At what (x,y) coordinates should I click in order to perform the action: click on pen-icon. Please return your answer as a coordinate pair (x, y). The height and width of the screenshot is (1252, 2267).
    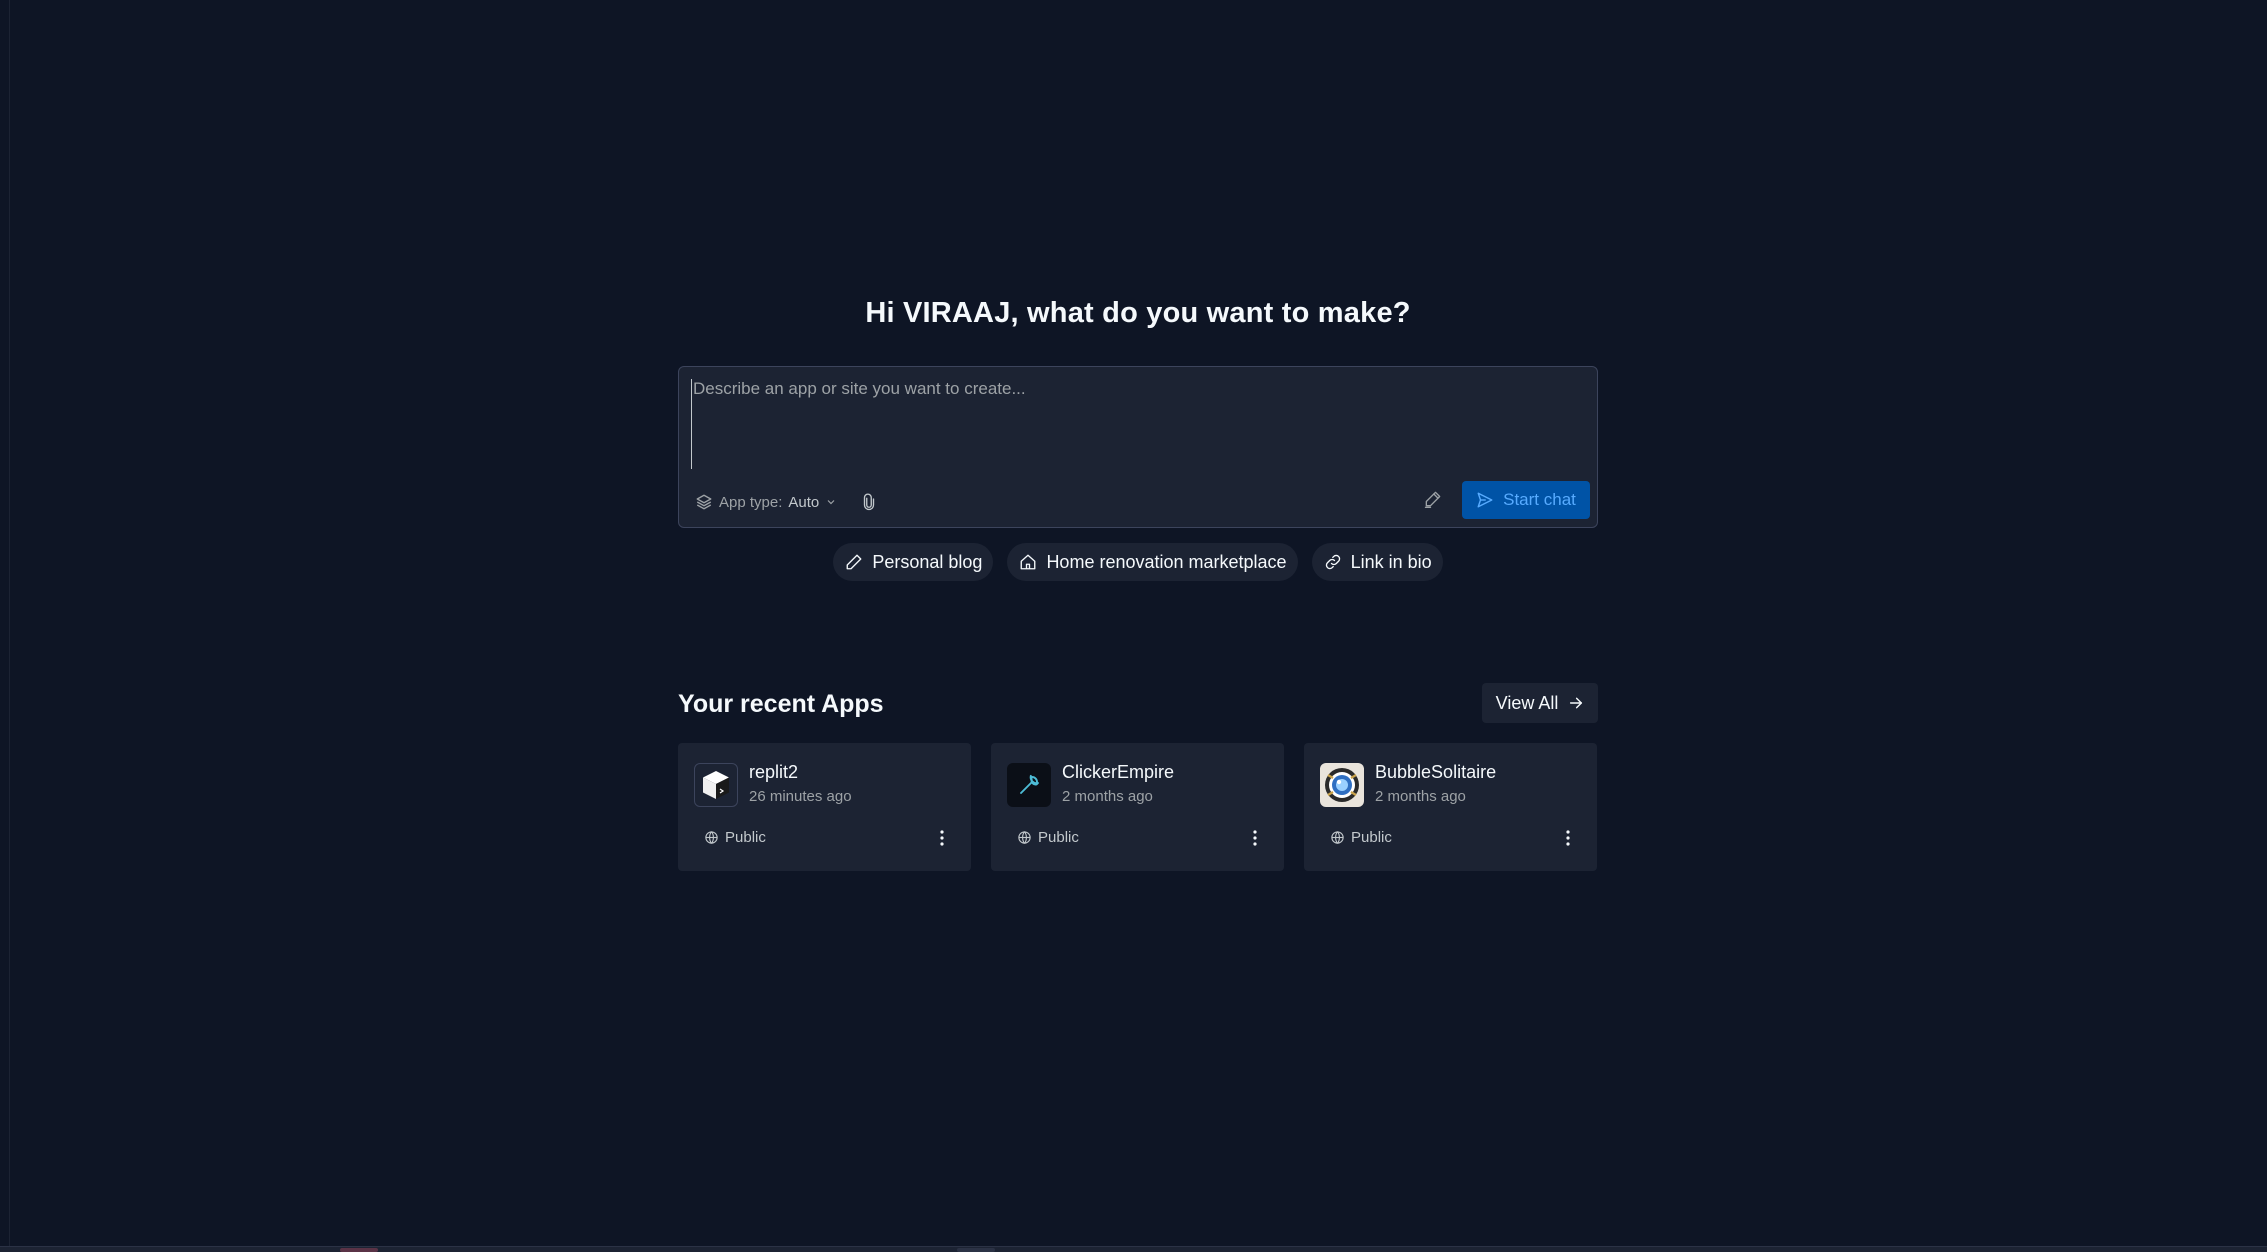
    Looking at the image, I should click on (1432, 499).